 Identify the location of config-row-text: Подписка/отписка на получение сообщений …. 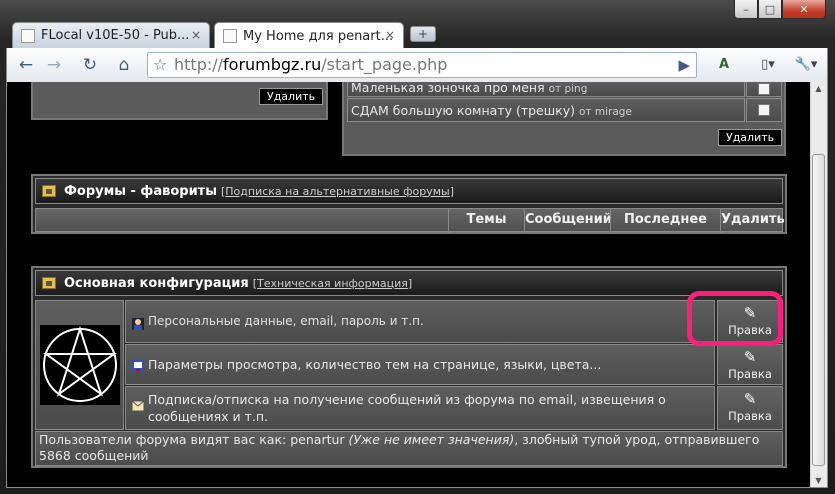
(407, 408).